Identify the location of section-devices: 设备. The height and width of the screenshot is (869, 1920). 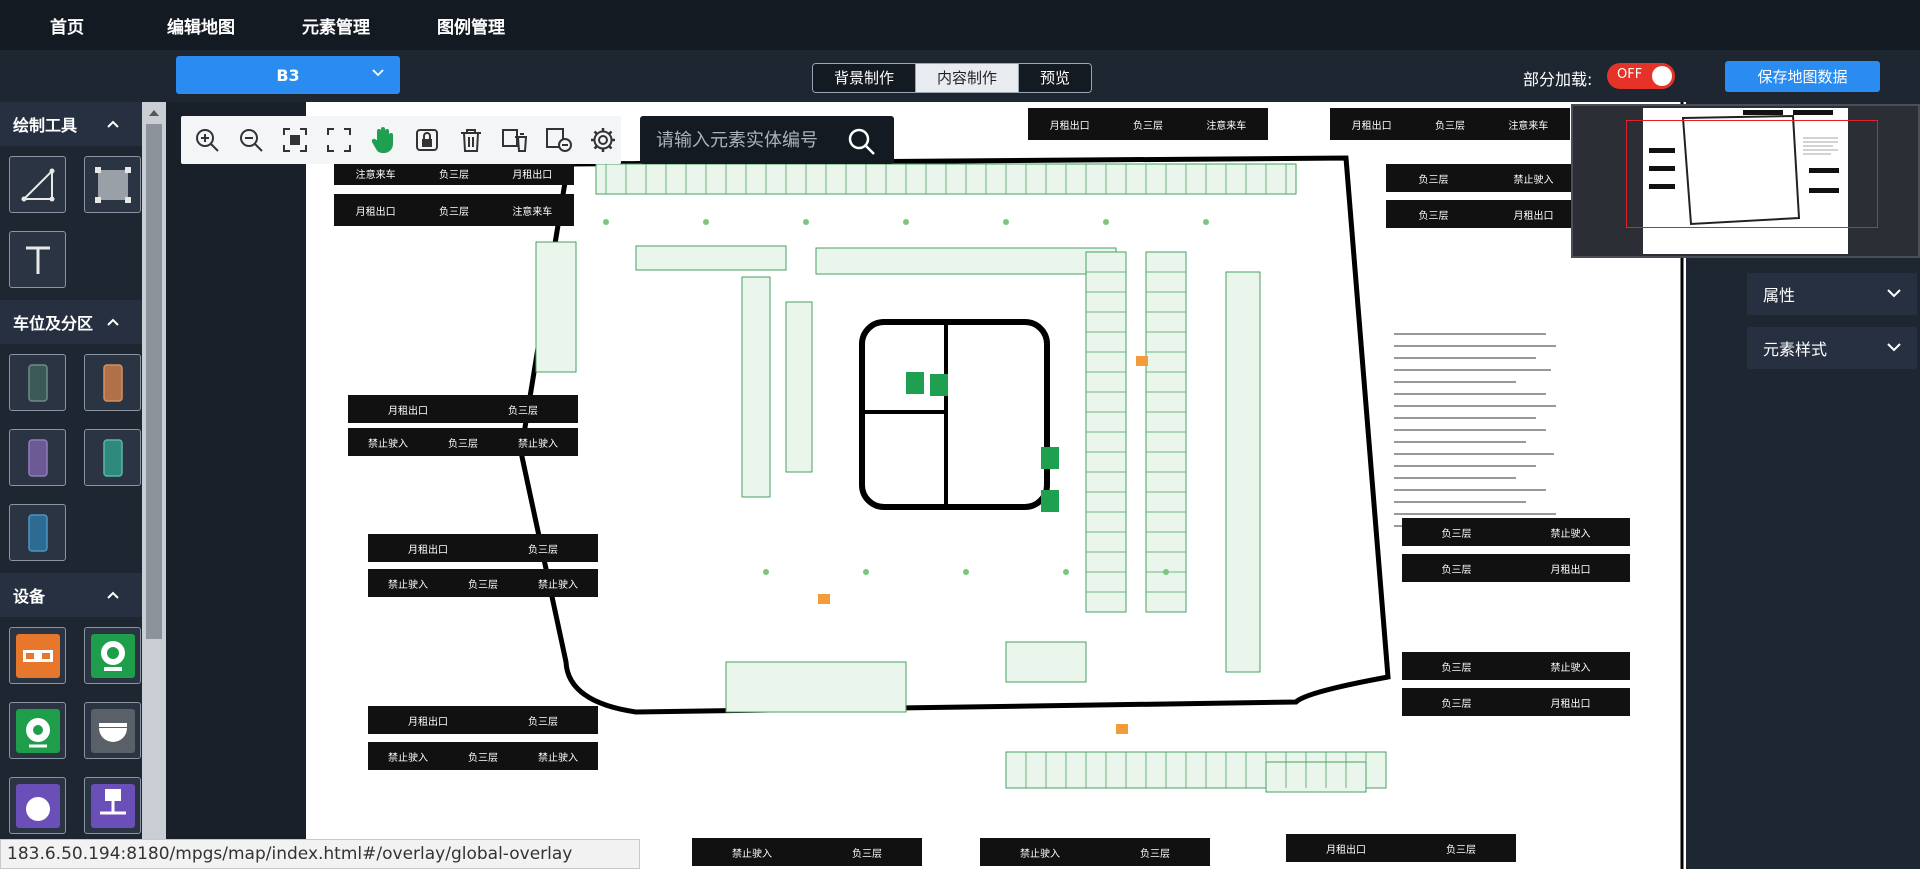
(71, 595).